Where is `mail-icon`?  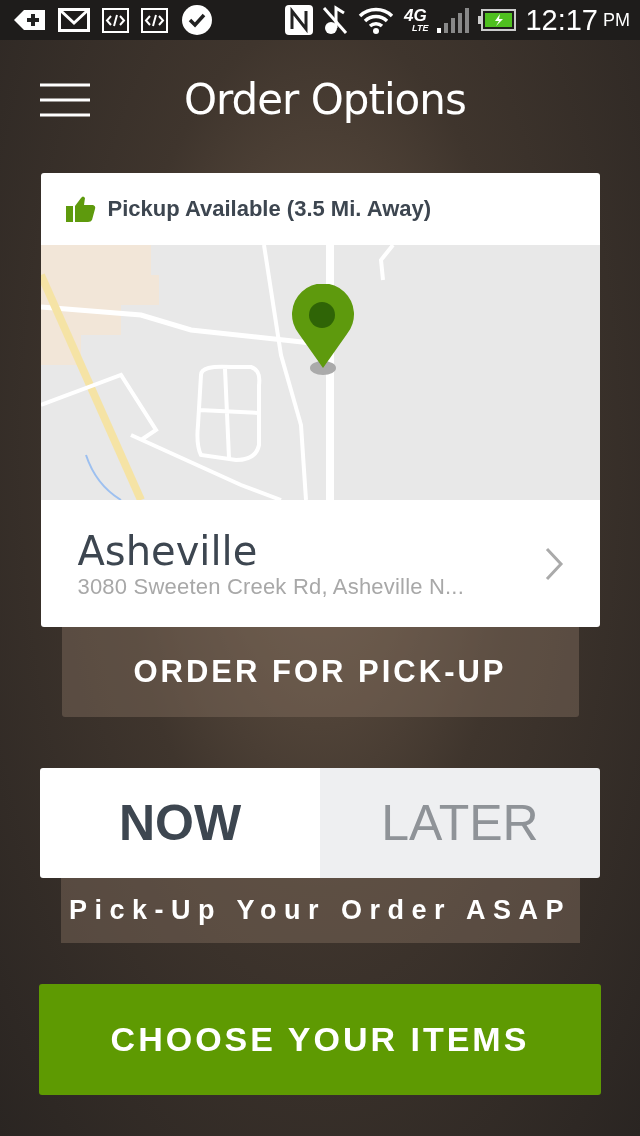
mail-icon is located at coordinates (74, 20).